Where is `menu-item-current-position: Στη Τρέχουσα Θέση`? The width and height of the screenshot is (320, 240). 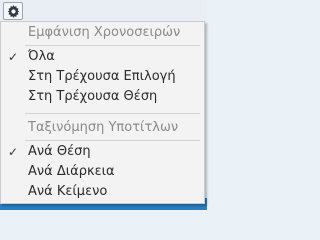 menu-item-current-position: Στη Τρέχουσα Θέση is located at coordinates (102, 97).